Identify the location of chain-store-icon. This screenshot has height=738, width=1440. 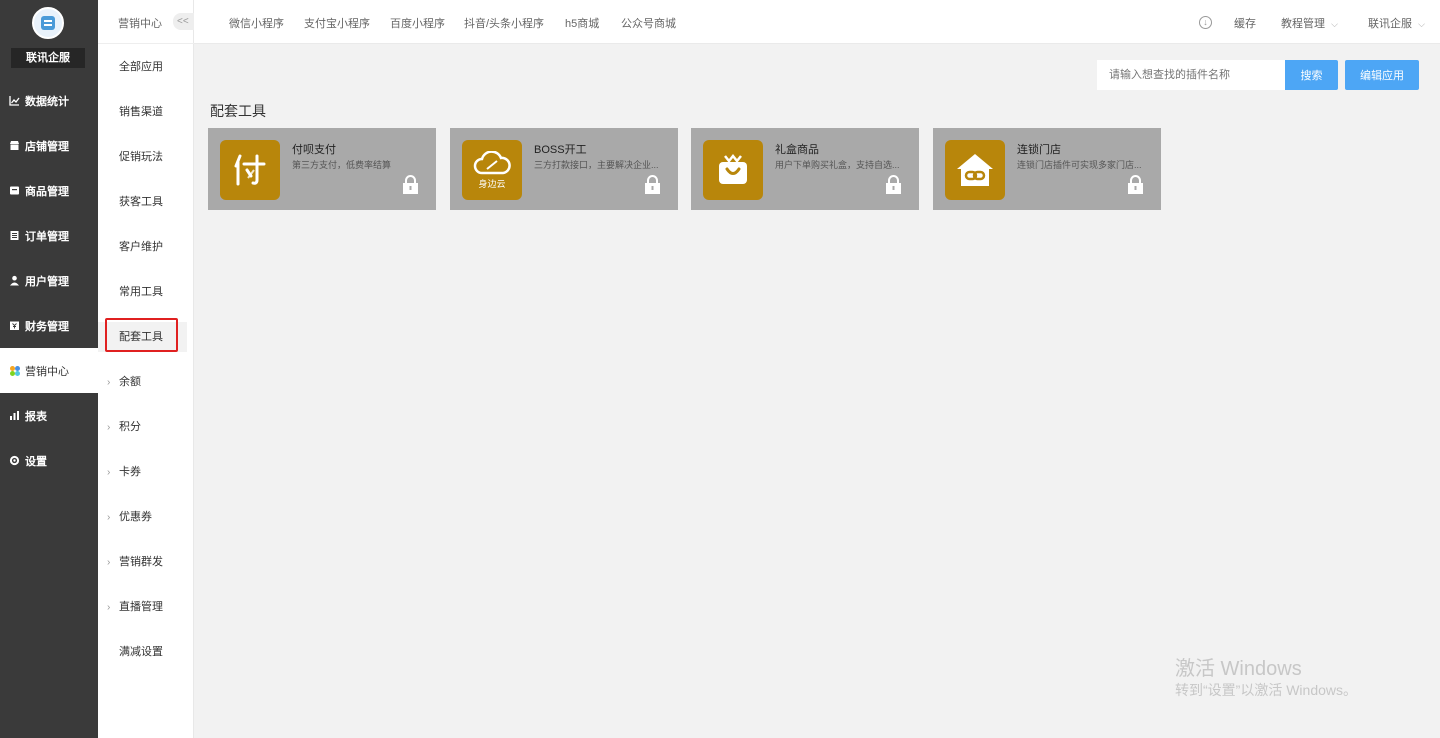
(975, 170).